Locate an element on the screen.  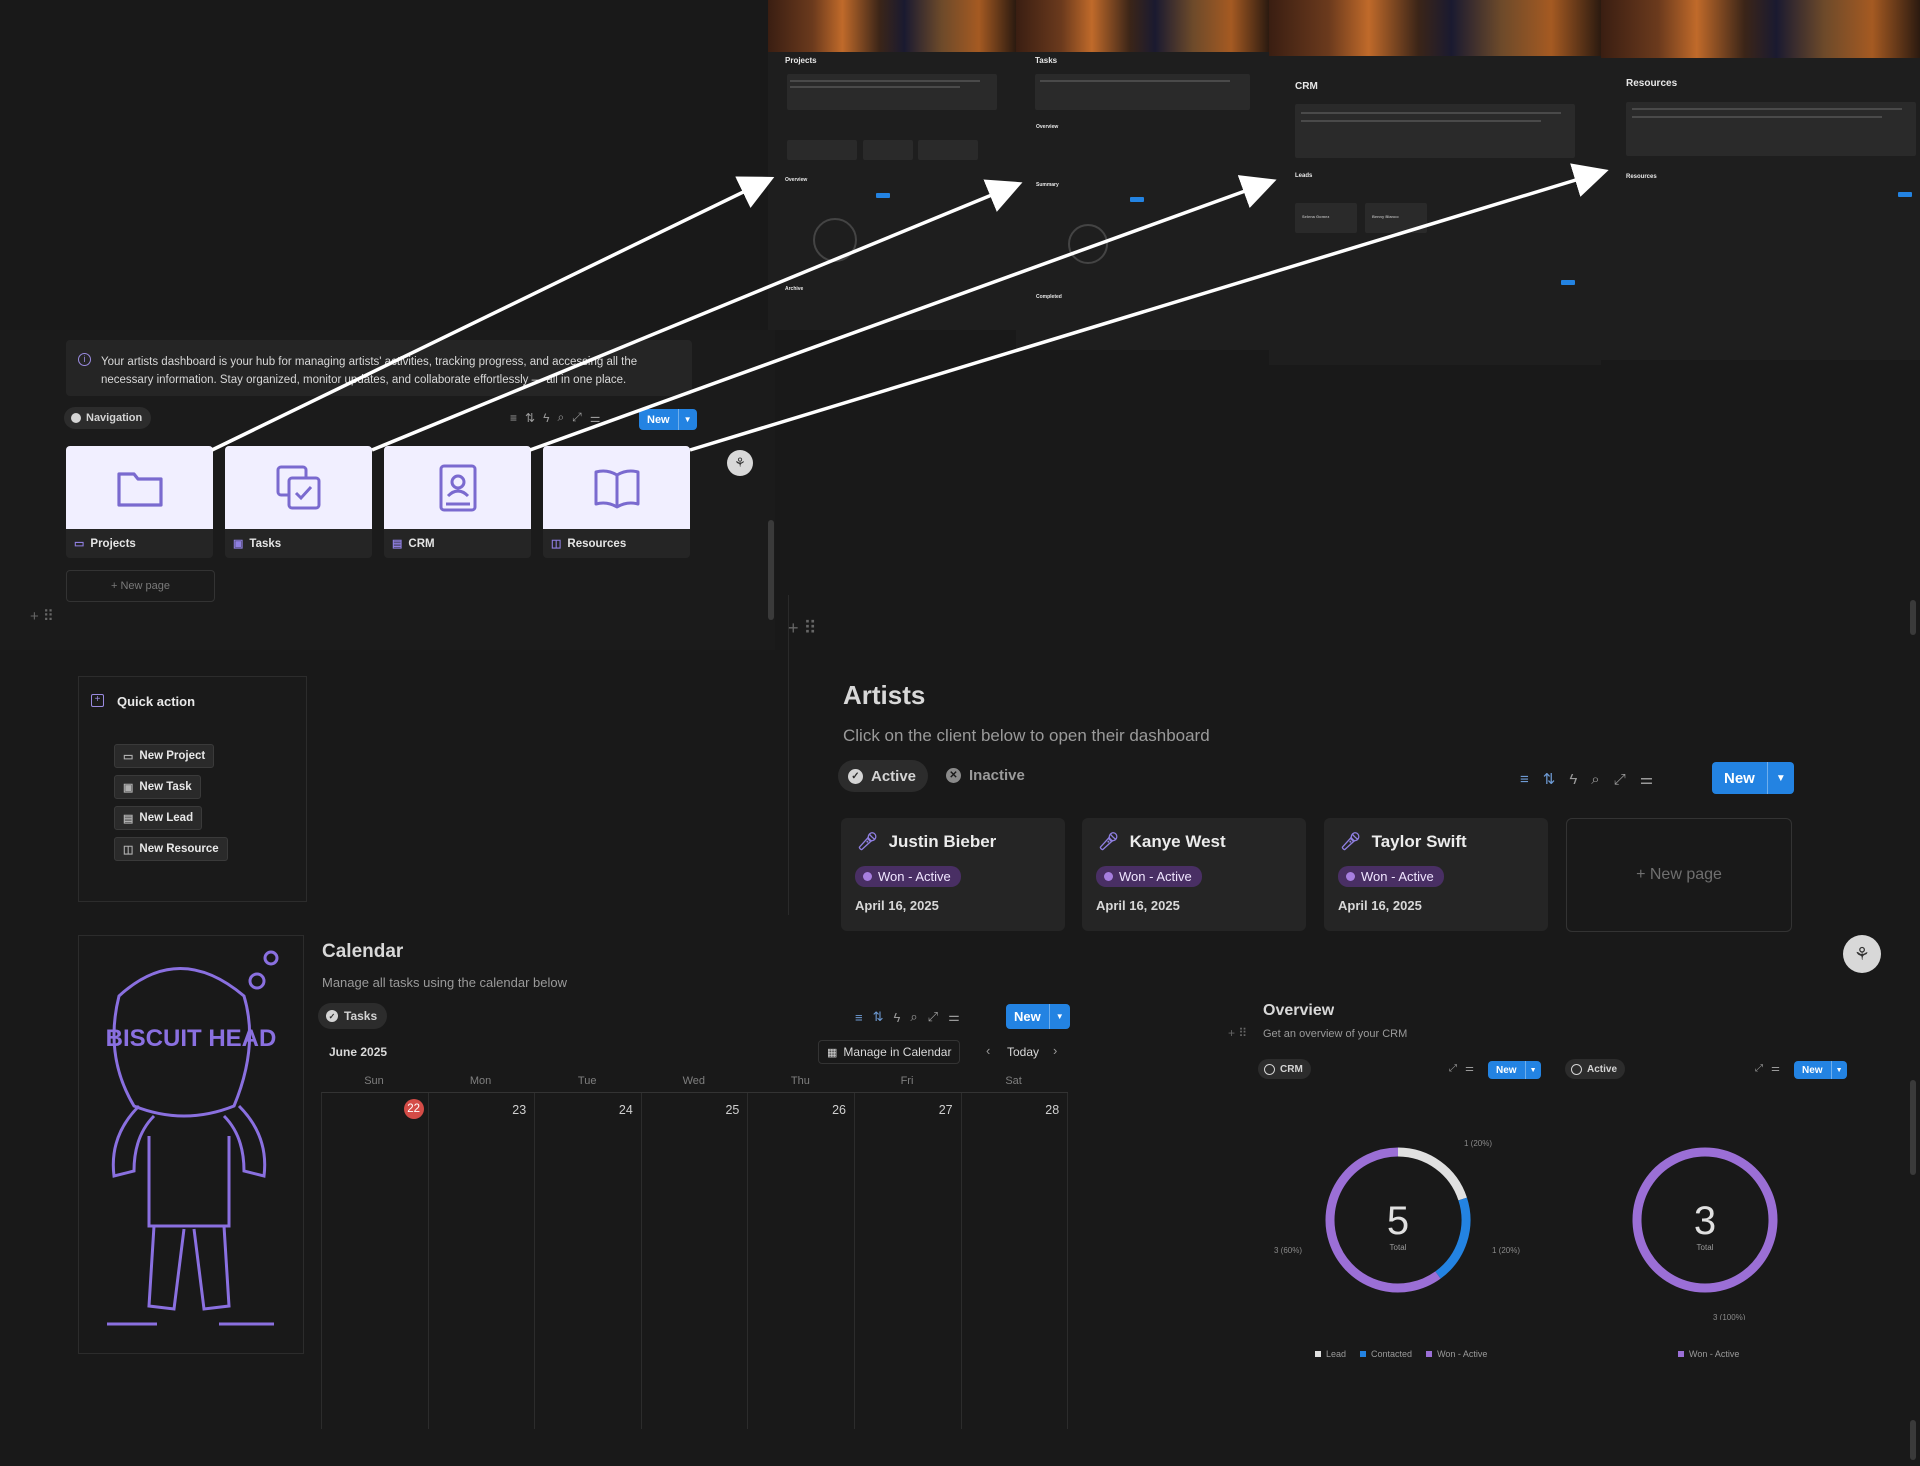
new-project-button: ▭ New Project is located at coordinates (164, 756).